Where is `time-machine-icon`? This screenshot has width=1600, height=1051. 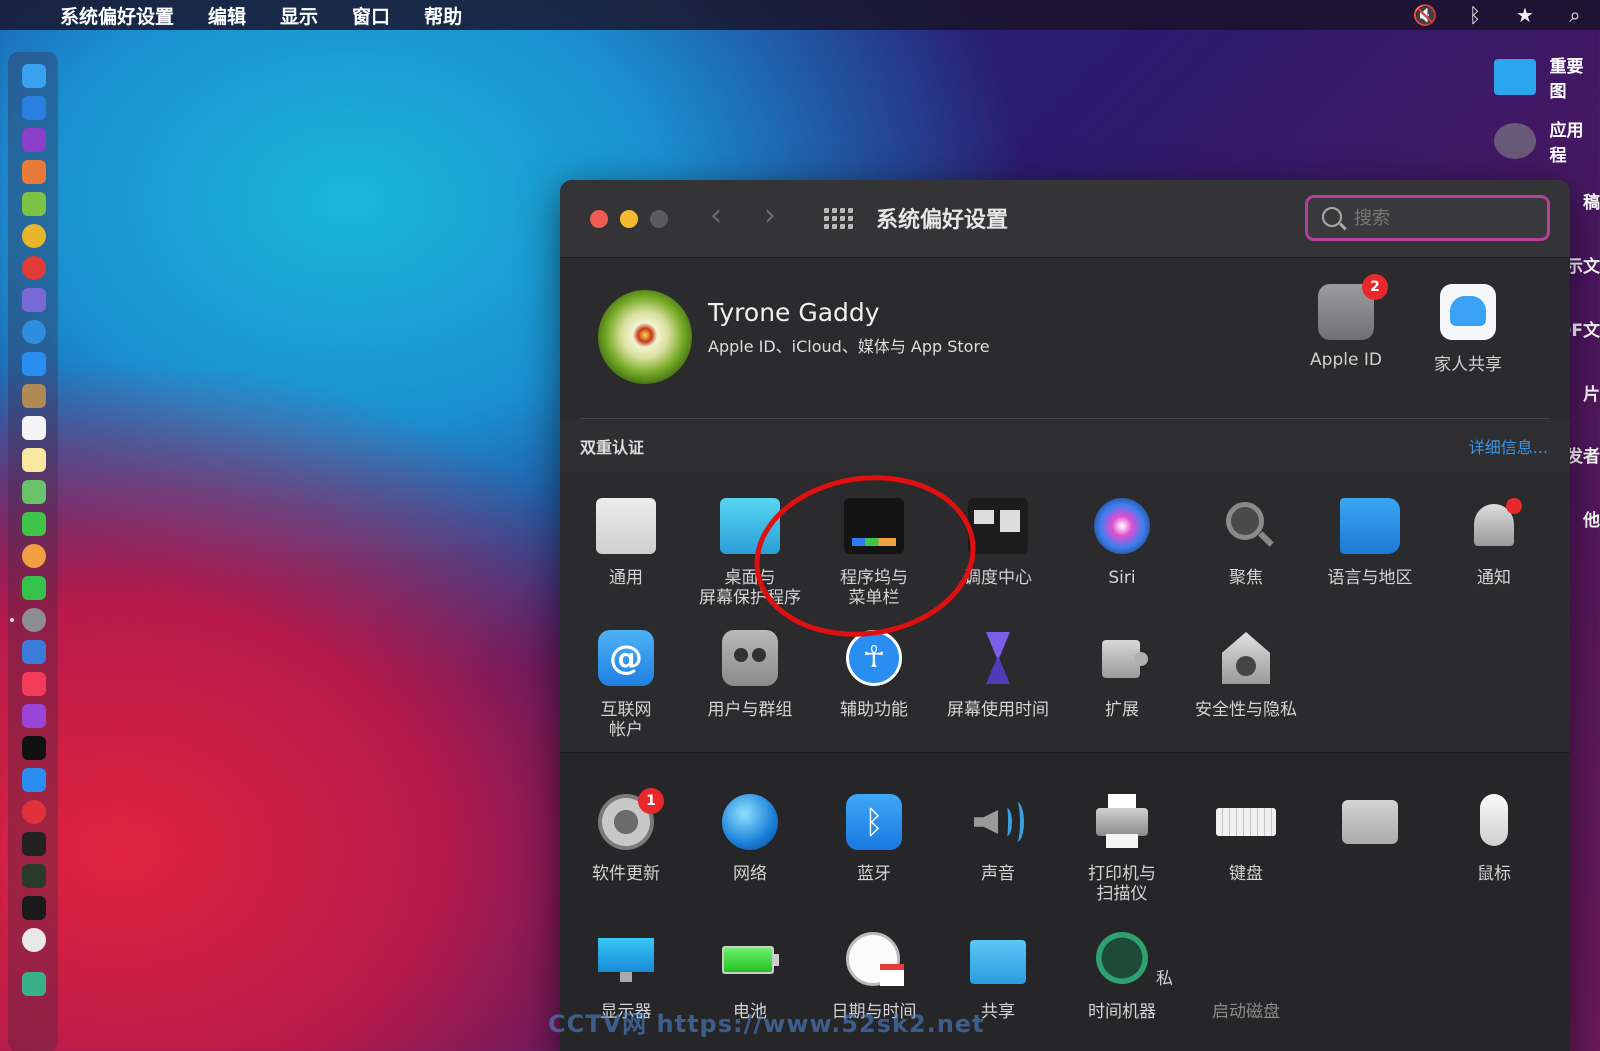
time-machine-icon is located at coordinates (1122, 960).